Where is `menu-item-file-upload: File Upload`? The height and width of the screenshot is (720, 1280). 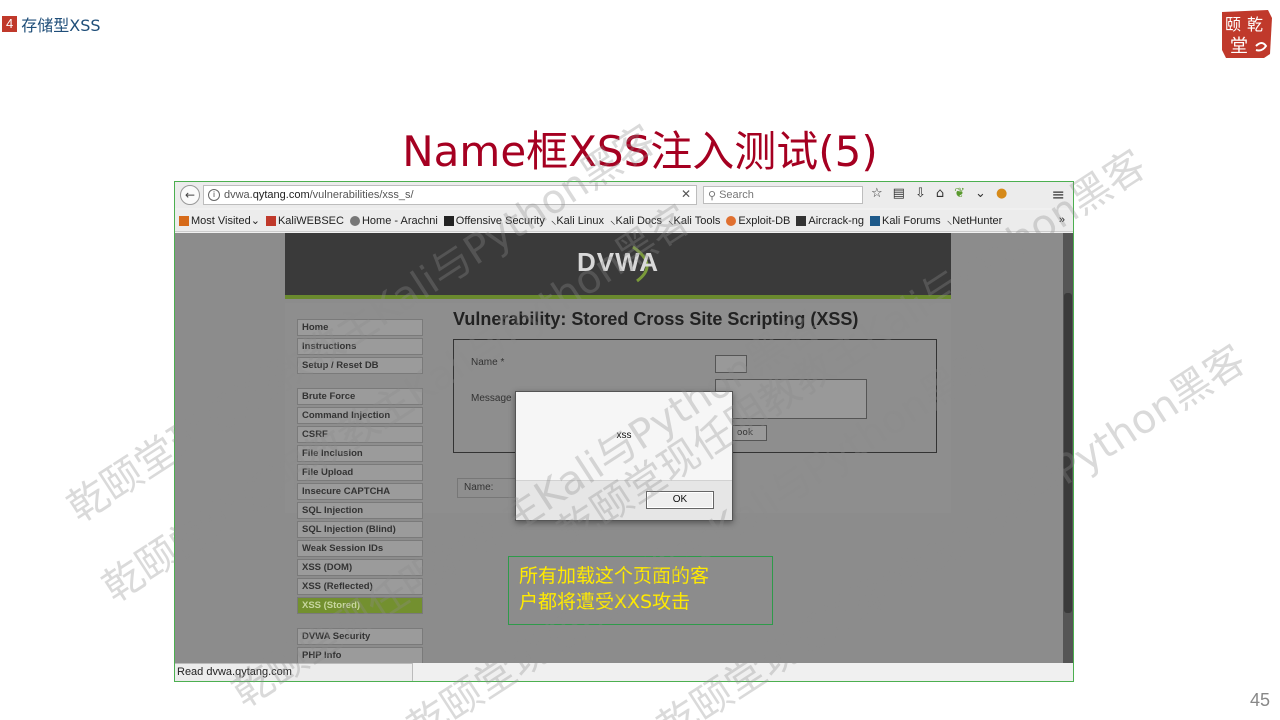 menu-item-file-upload: File Upload is located at coordinates (360, 472).